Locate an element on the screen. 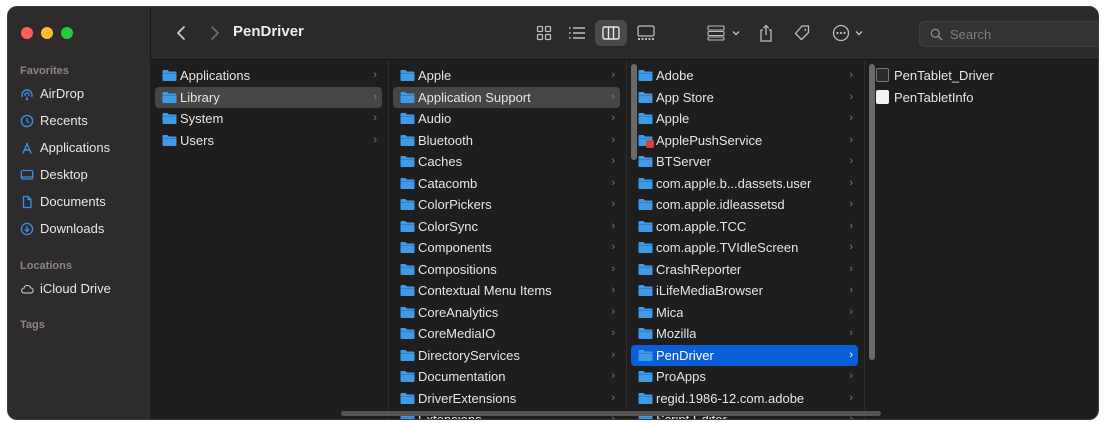 This screenshot has height=423, width=1103. list-item-label: Catacomb is located at coordinates (448, 183).